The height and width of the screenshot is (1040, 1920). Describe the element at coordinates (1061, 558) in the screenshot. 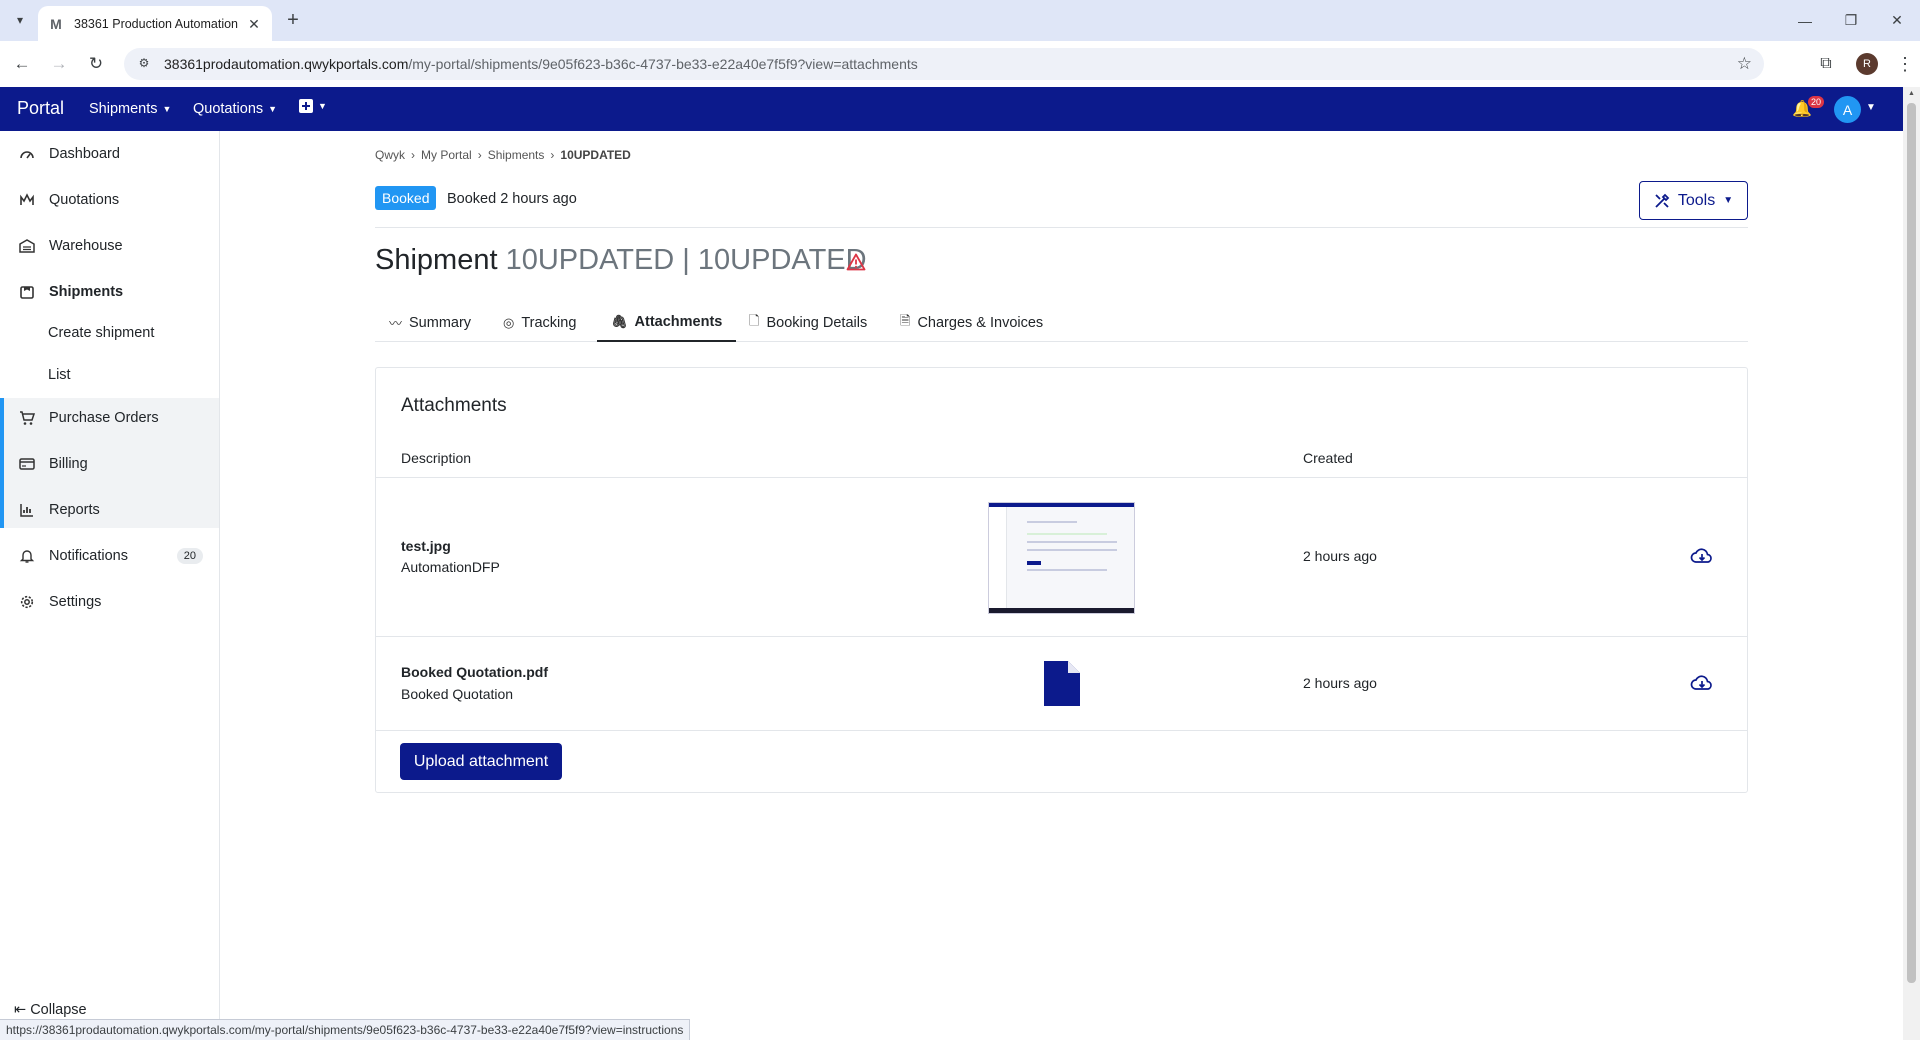

I see `attachment-thumbnail` at that location.